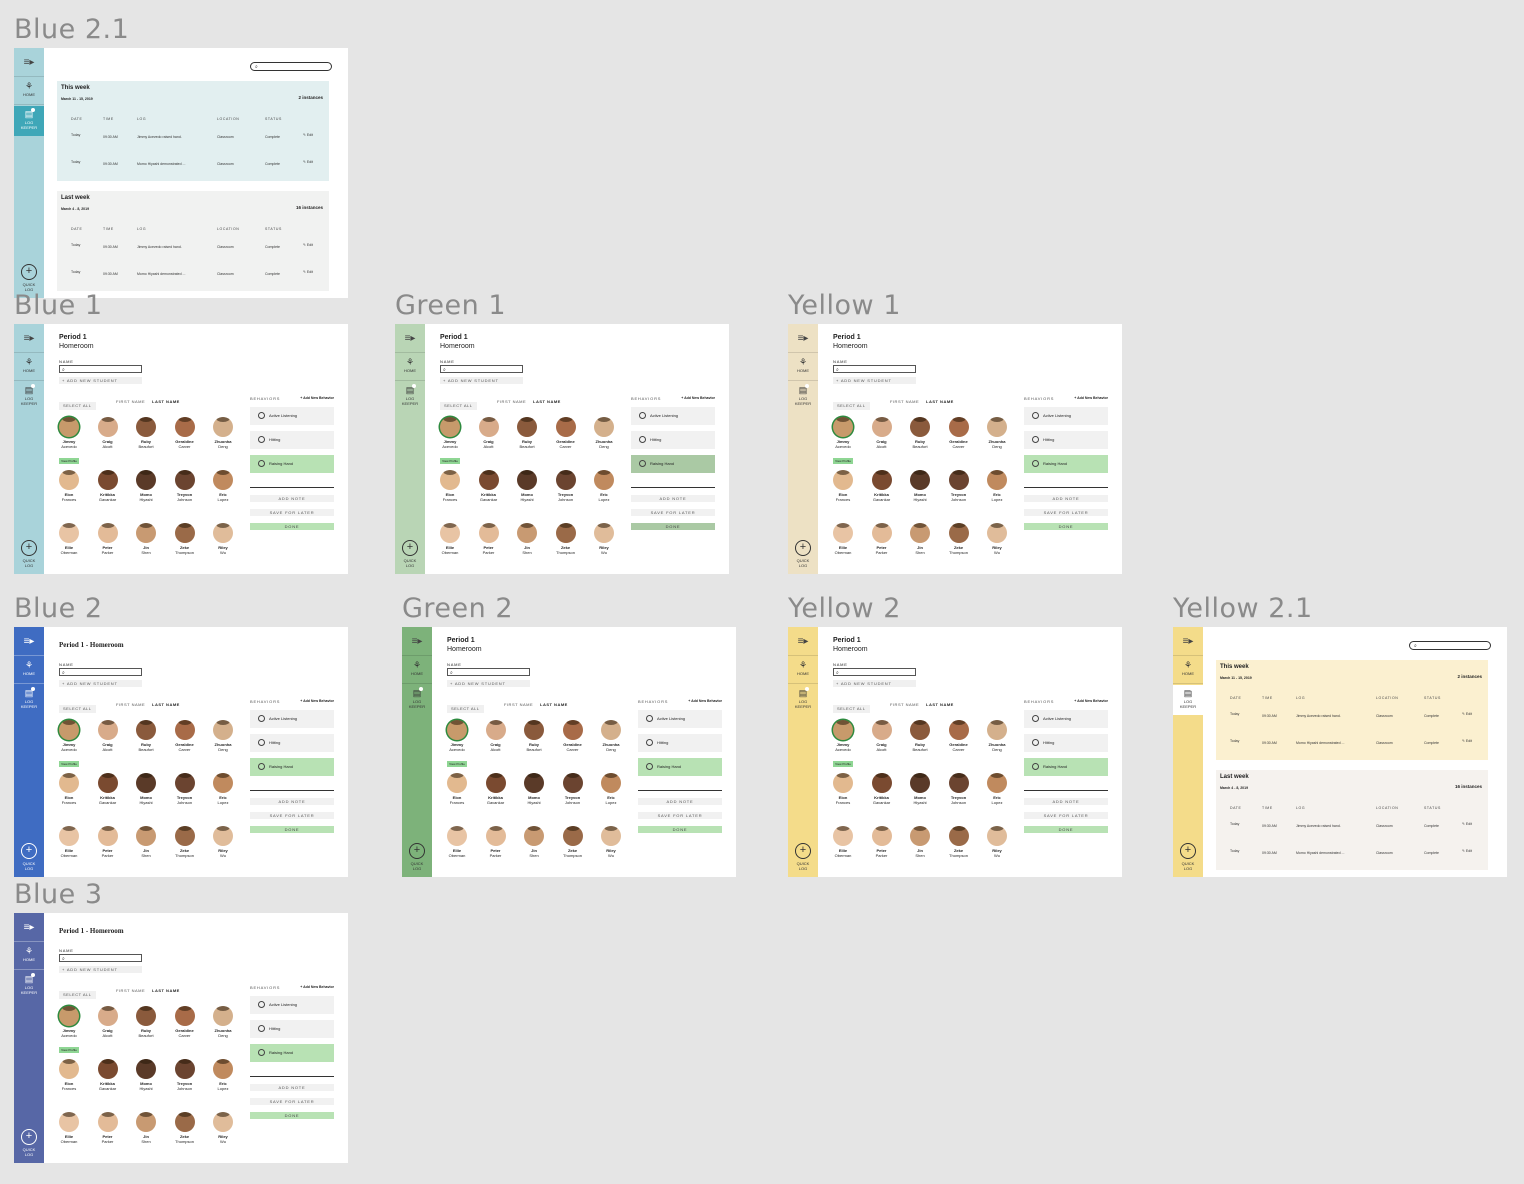 The height and width of the screenshot is (1184, 1524). What do you see at coordinates (1235, 698) in the screenshot?
I see `column-header: DATE` at bounding box center [1235, 698].